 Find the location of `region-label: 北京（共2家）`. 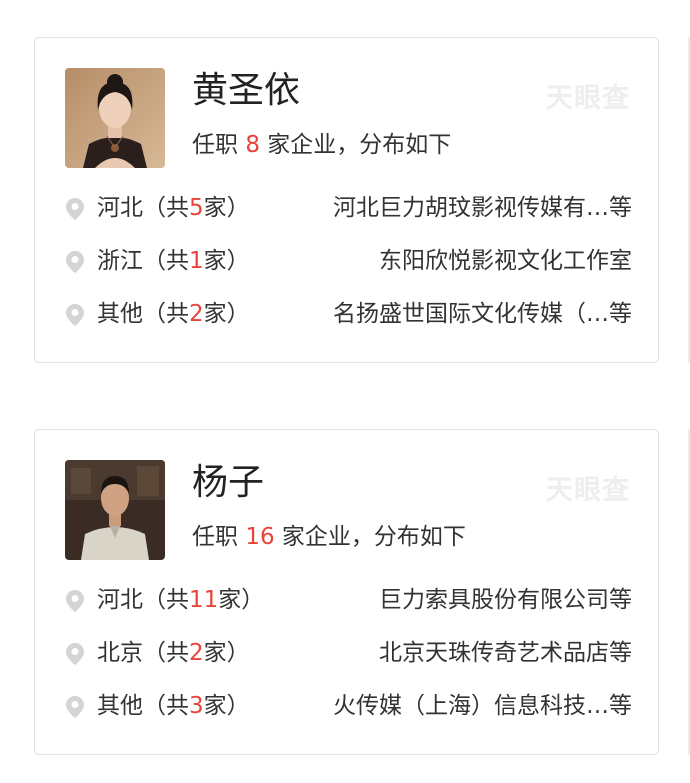

region-label: 北京（共2家） is located at coordinates (173, 653).